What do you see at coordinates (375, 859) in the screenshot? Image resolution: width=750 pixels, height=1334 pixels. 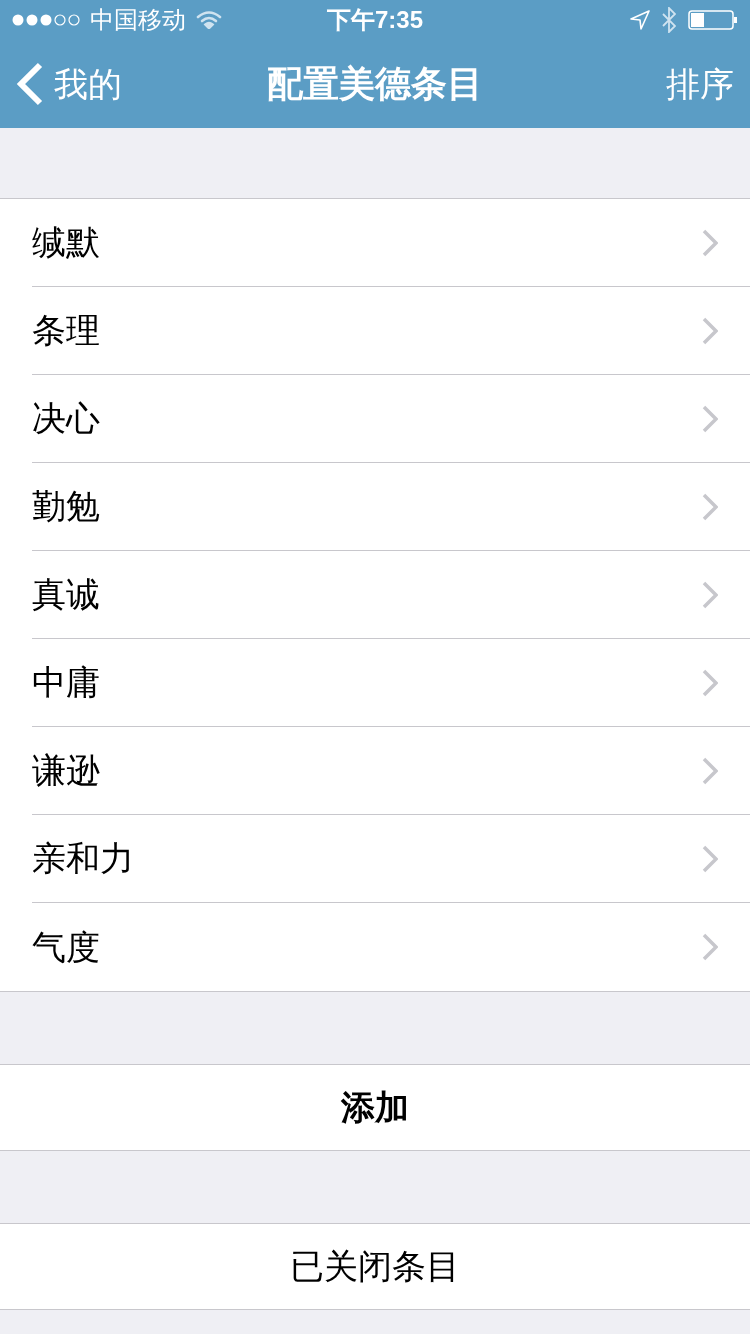 I see `list-item: 亲和力` at bounding box center [375, 859].